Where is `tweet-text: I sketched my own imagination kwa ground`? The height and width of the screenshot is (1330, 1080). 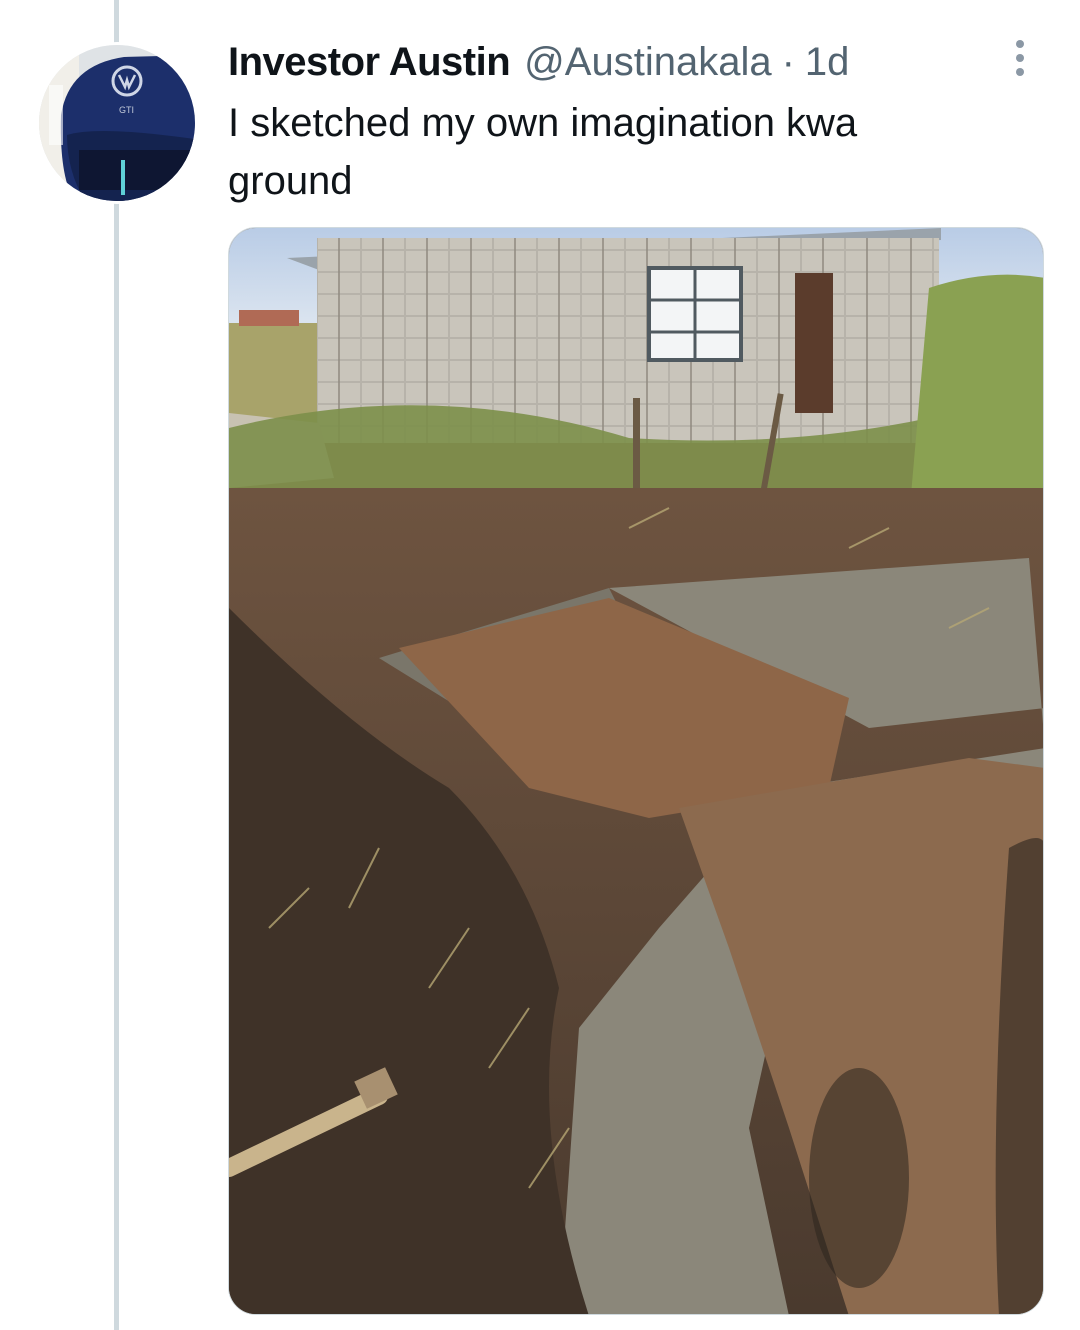 tweet-text: I sketched my own imagination kwa ground is located at coordinates (543, 152).